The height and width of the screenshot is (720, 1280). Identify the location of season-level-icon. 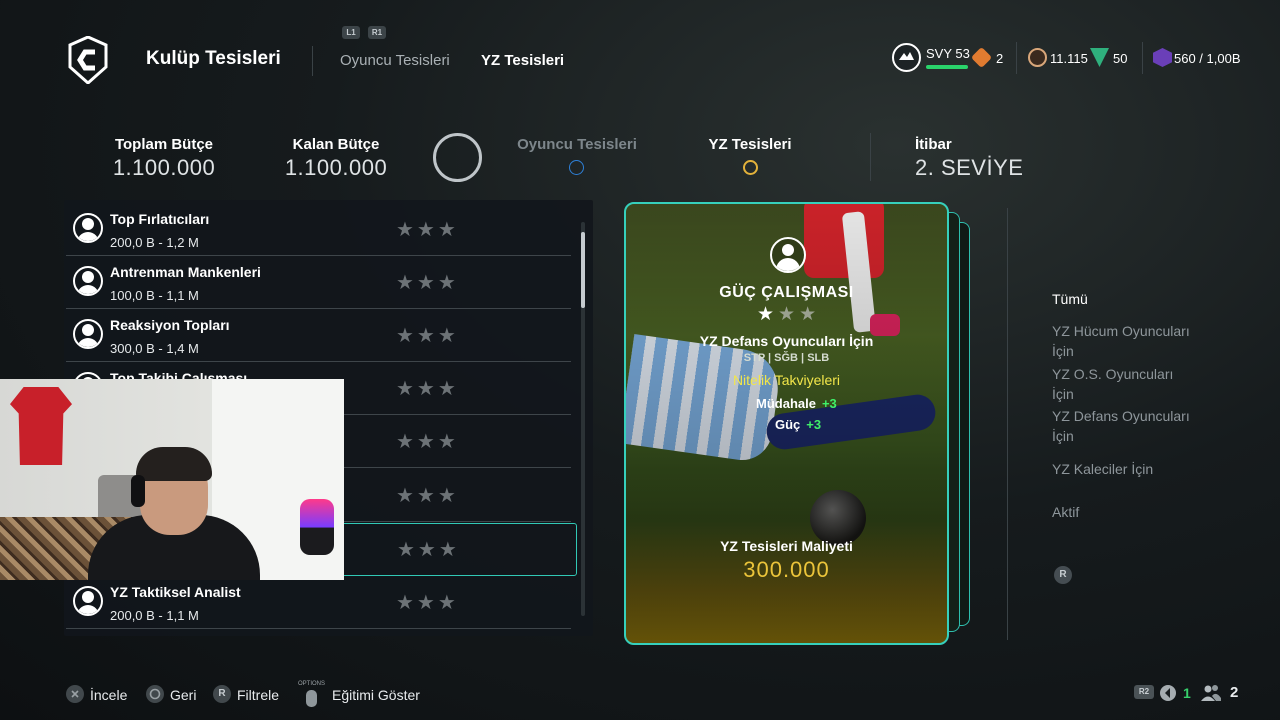
(906, 57).